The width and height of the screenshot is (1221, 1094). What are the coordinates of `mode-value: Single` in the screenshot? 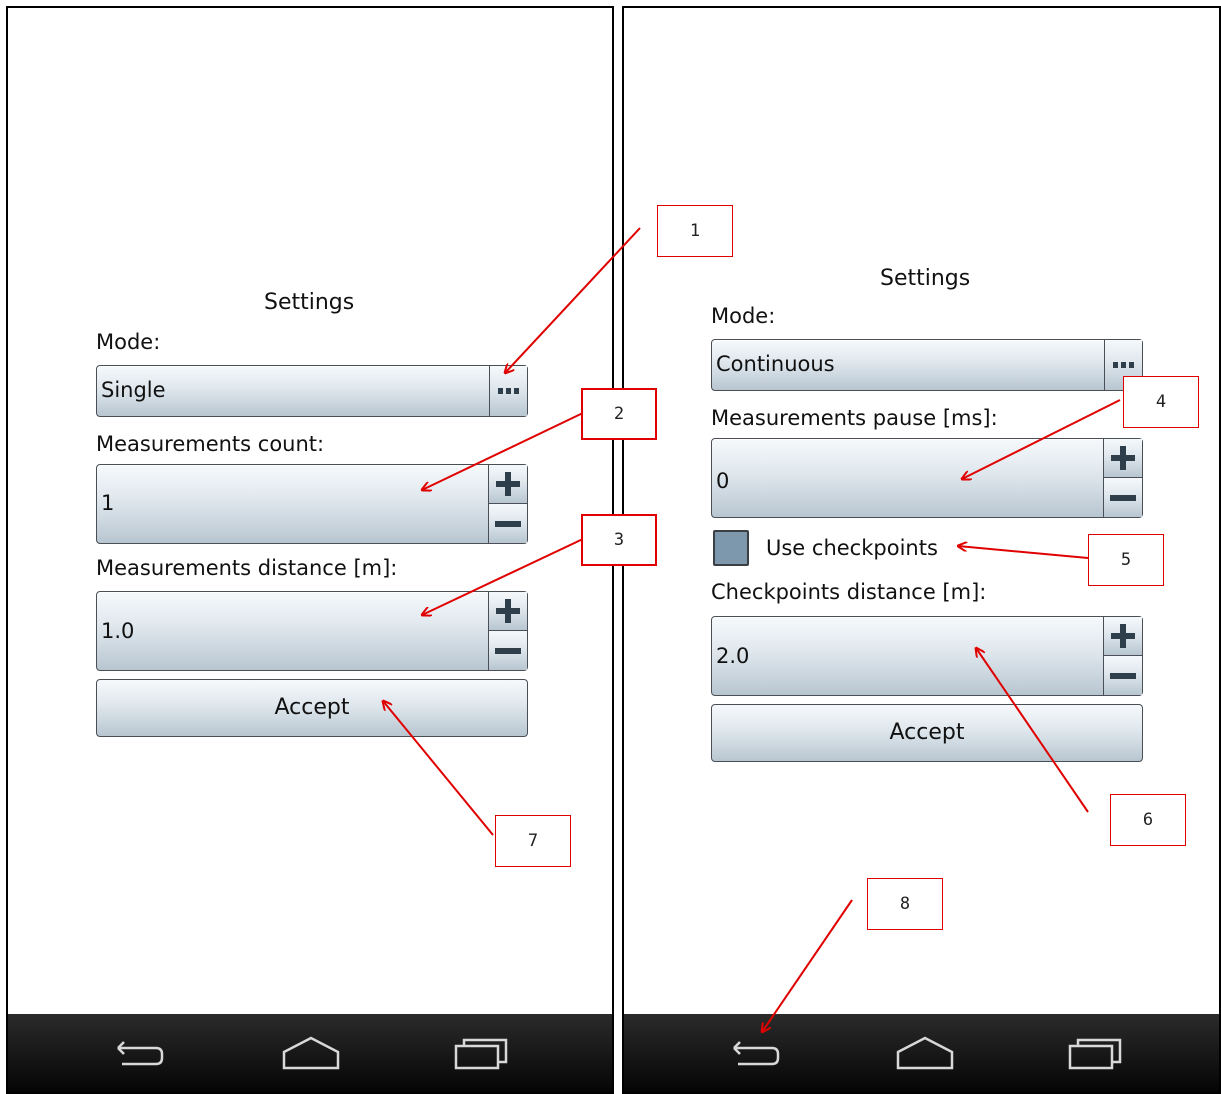 It's located at (133, 390).